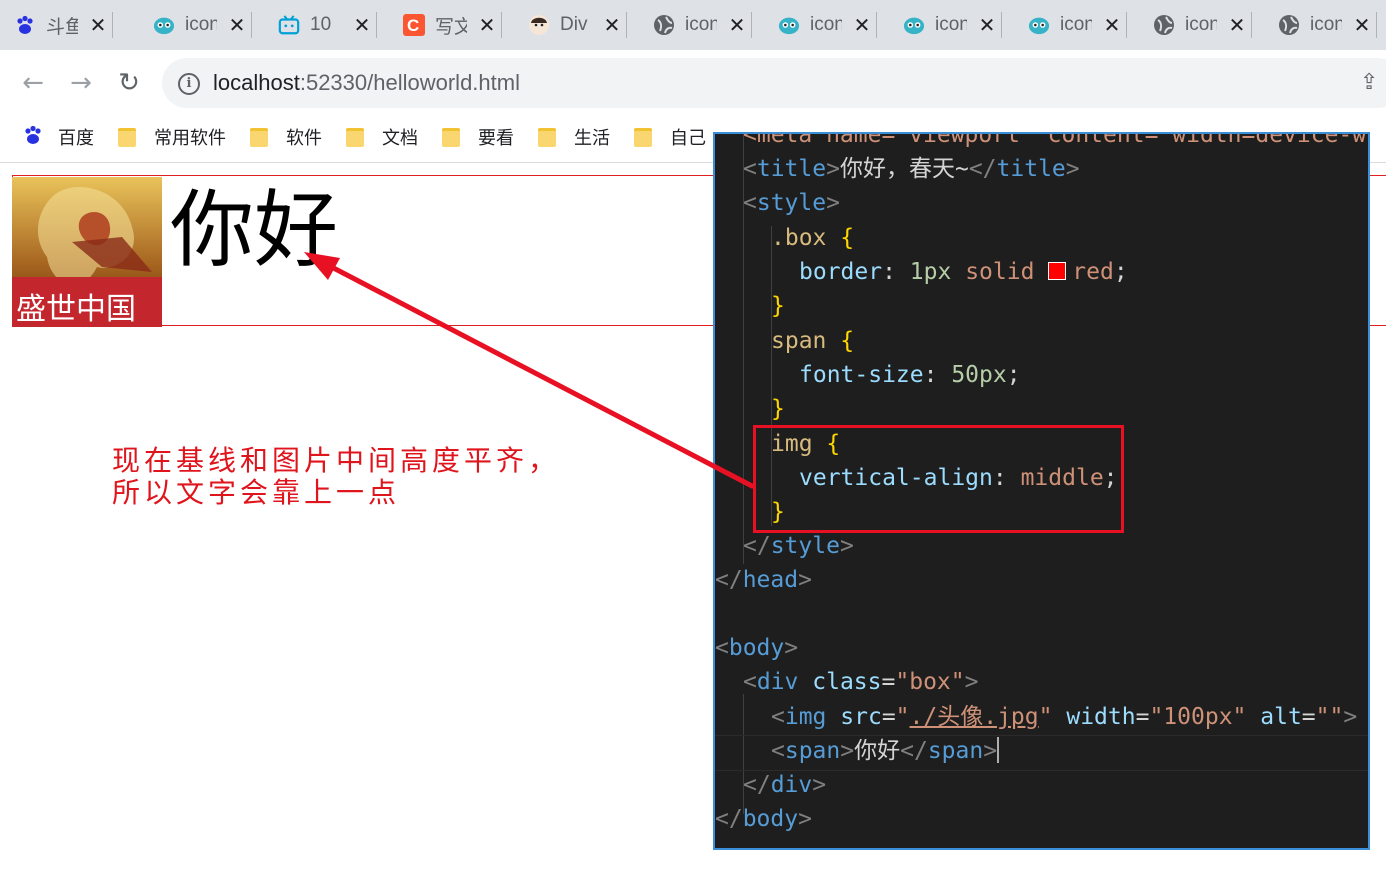  What do you see at coordinates (592, 138) in the screenshot?
I see `bookmark-label: 生活` at bounding box center [592, 138].